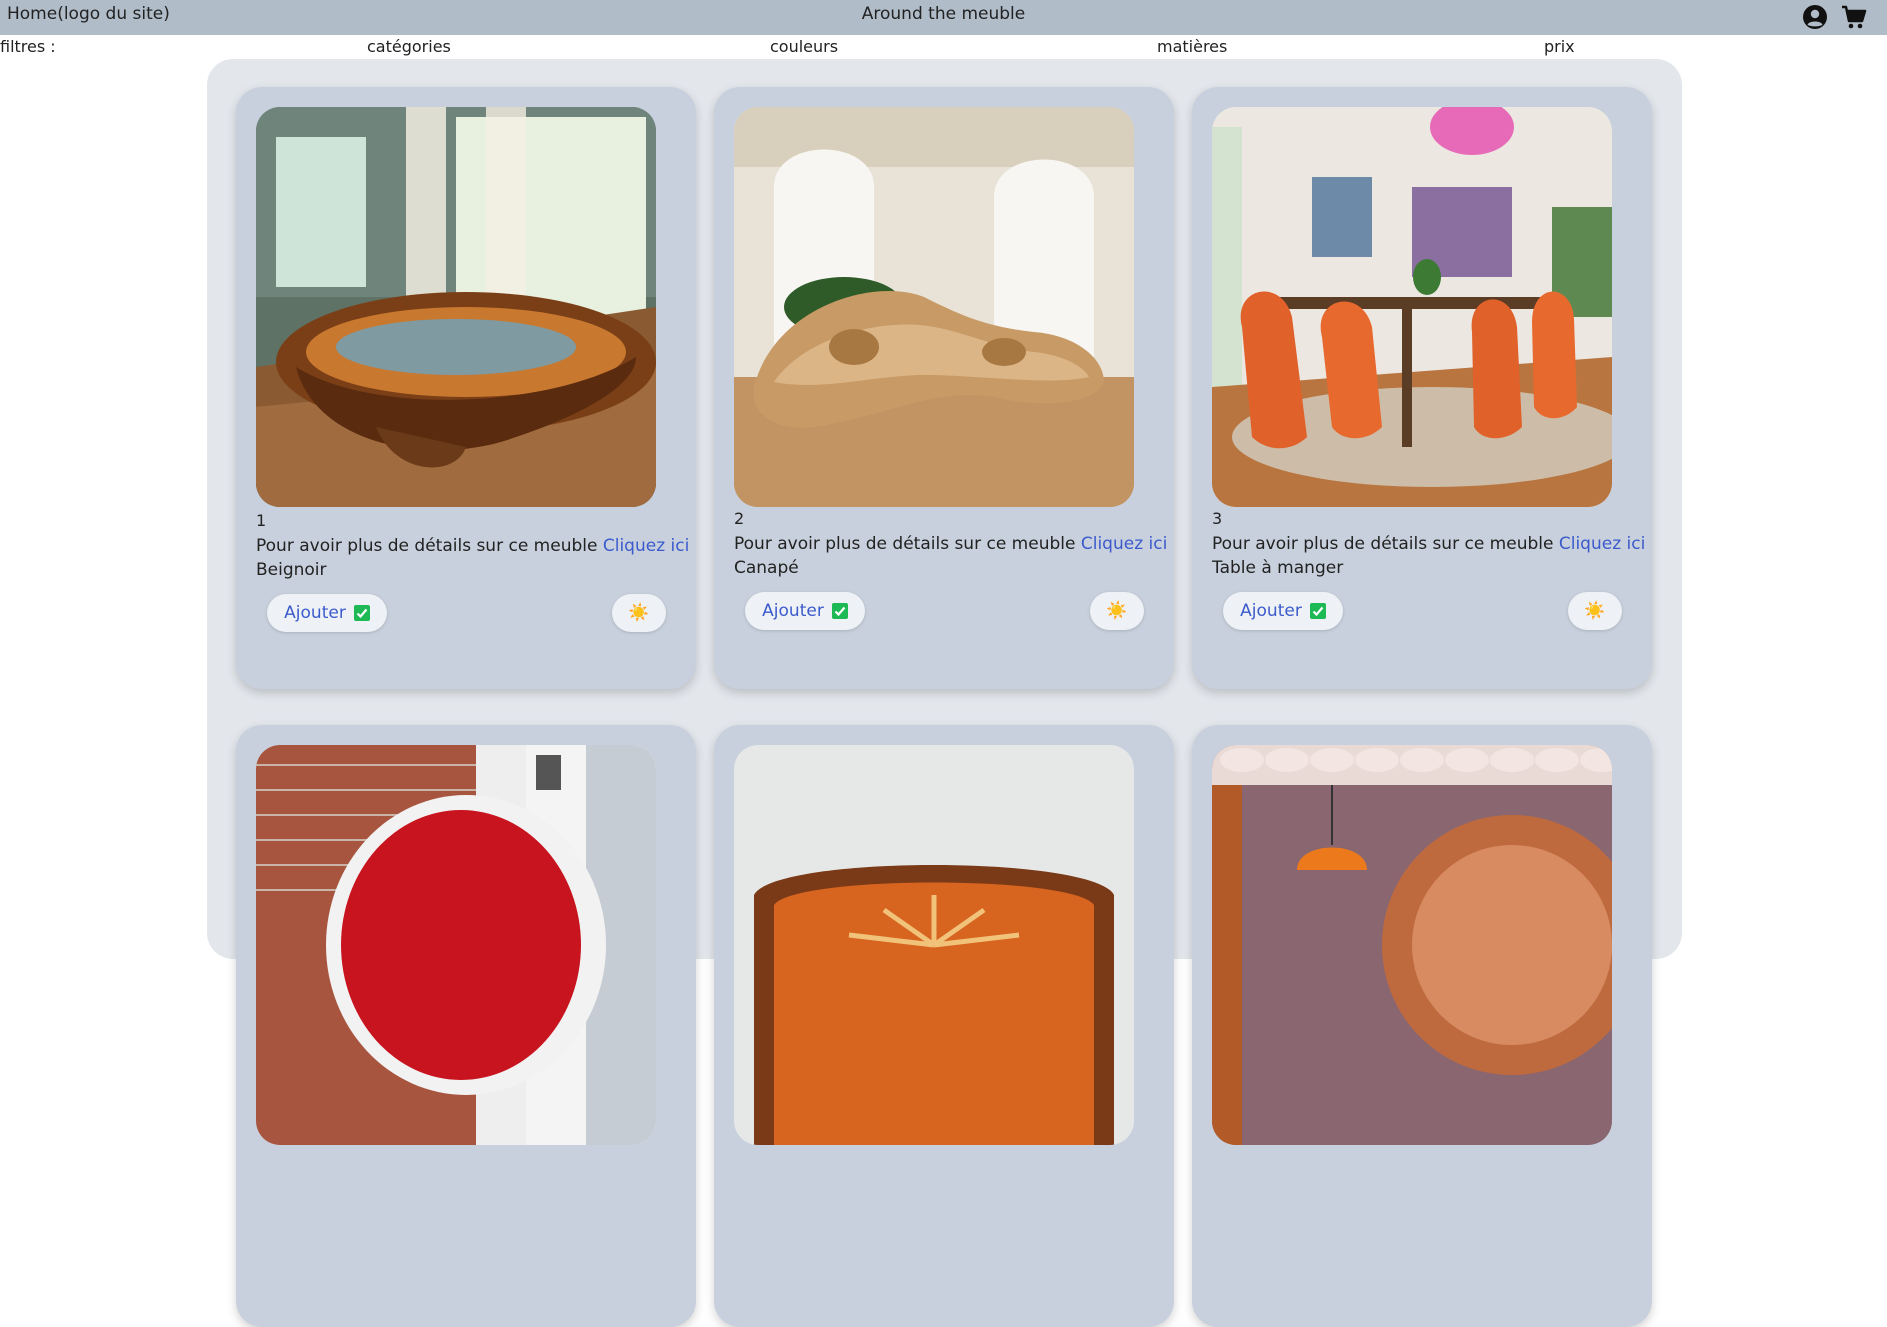  I want to click on filter-price: prix, so click(1559, 46).